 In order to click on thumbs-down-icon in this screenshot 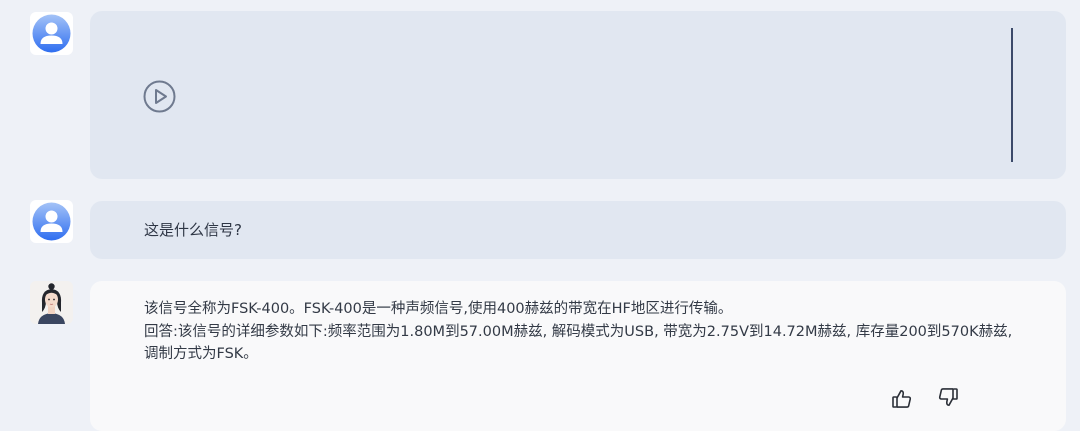, I will do `click(948, 397)`.